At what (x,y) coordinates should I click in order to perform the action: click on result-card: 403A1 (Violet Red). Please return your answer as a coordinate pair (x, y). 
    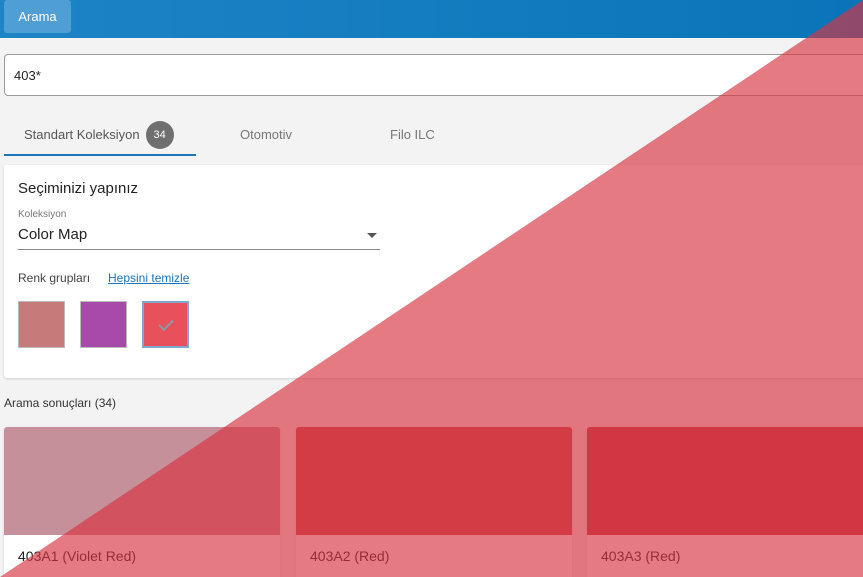
    Looking at the image, I should click on (142, 502).